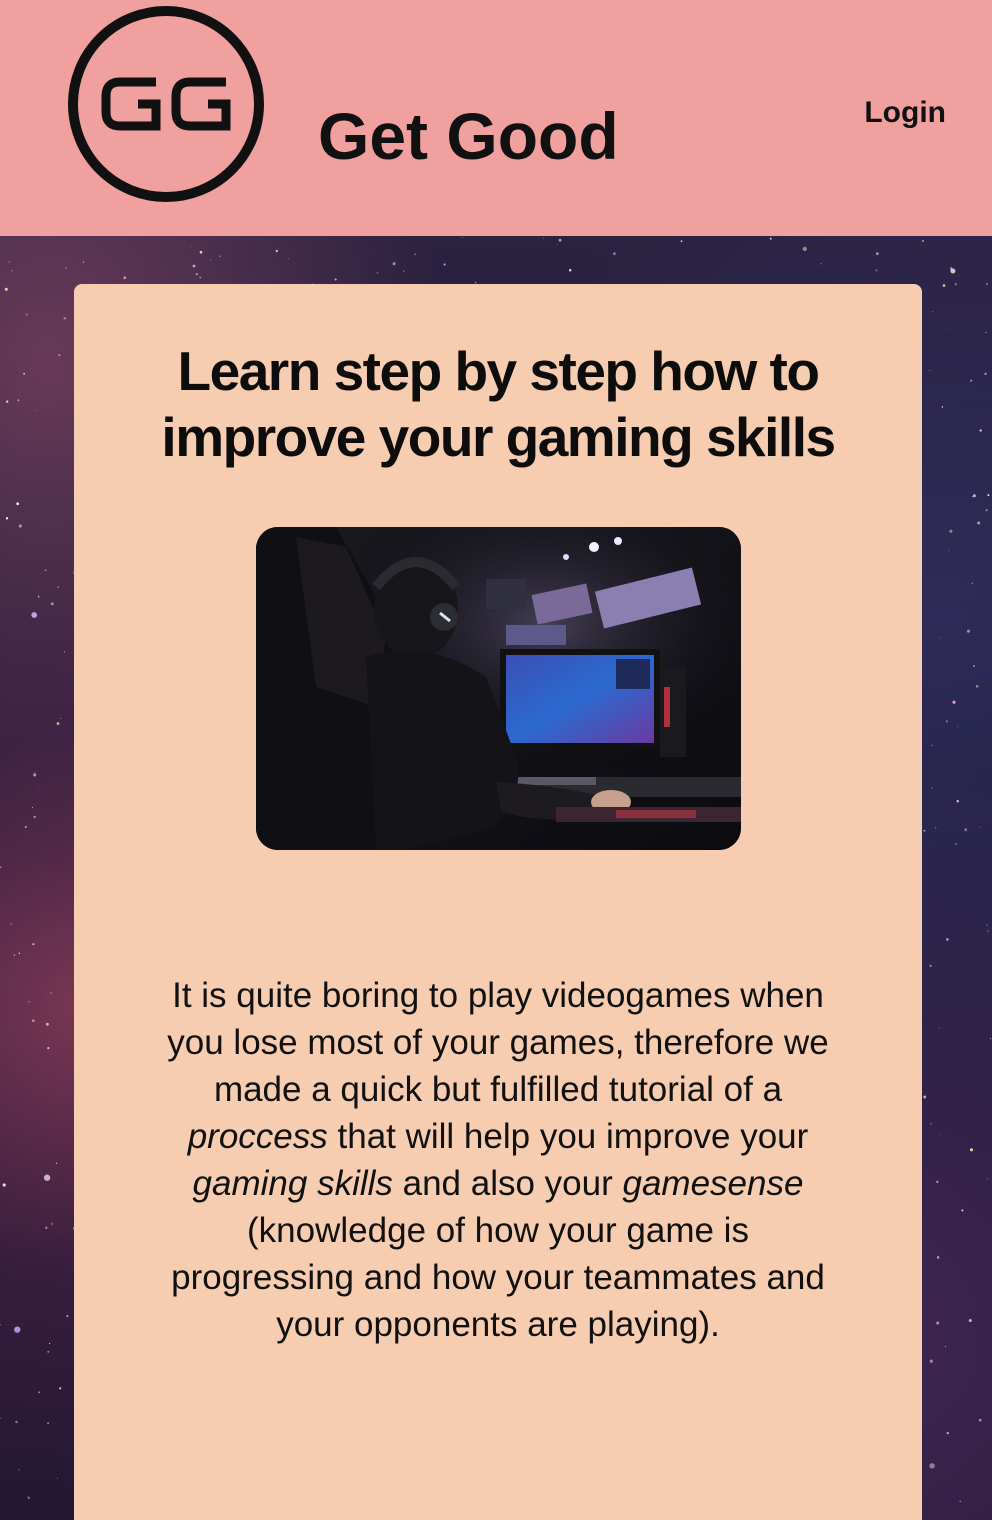 This screenshot has width=992, height=1520. What do you see at coordinates (568, 1136) in the screenshot?
I see `intro-text-2: that will help you improve your` at bounding box center [568, 1136].